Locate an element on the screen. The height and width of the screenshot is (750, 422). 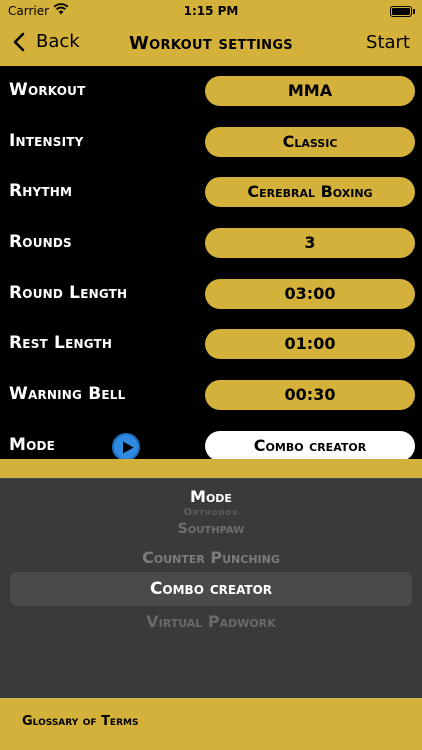
picker-option-counter-punching: Counter Punching is located at coordinates (211, 557).